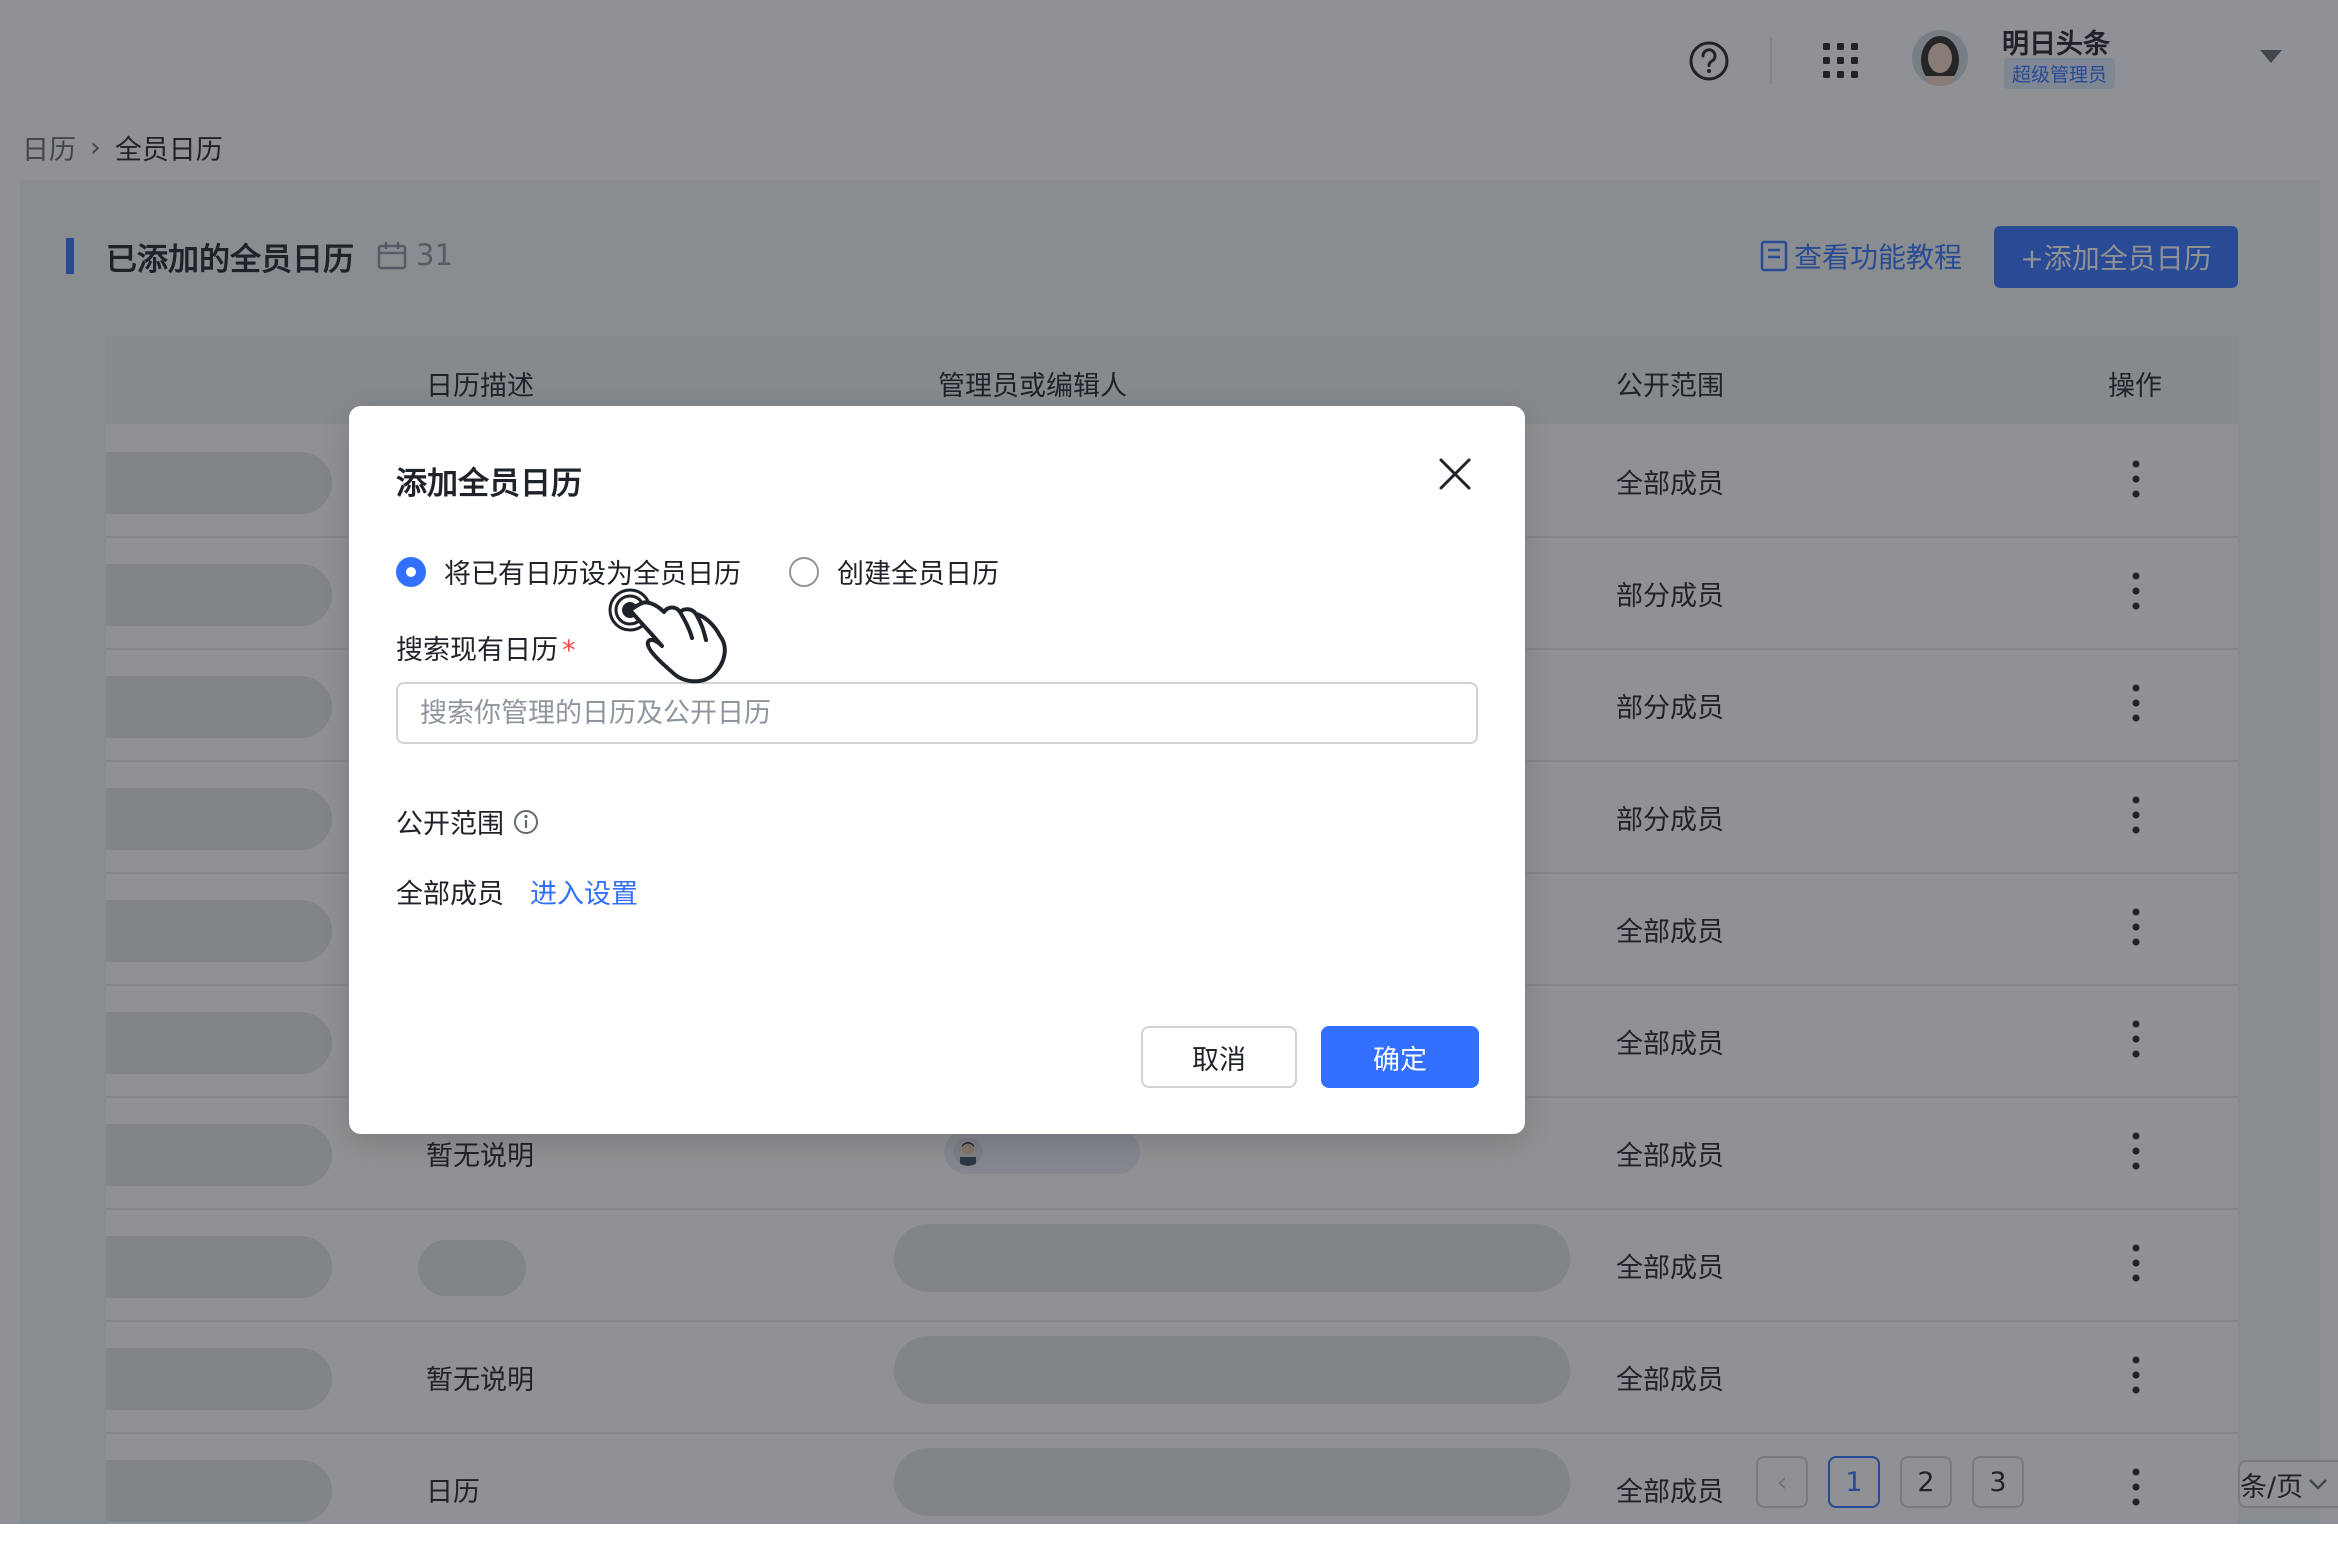 The image size is (2338, 1544). What do you see at coordinates (450, 824) in the screenshot?
I see `scope-label-text: 公开范围` at bounding box center [450, 824].